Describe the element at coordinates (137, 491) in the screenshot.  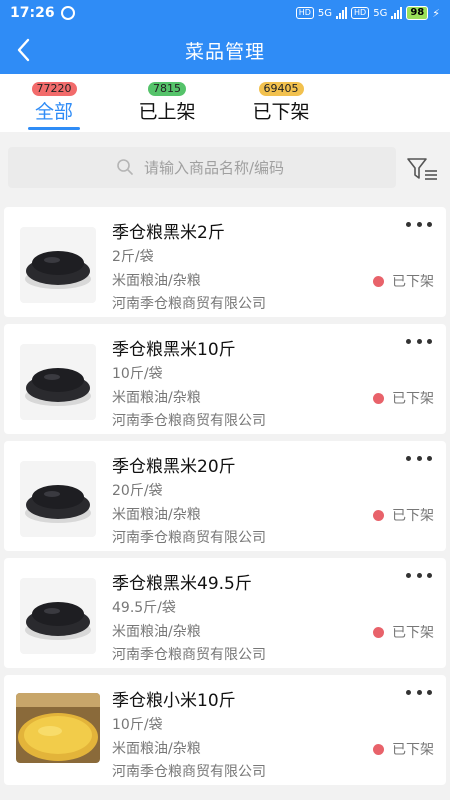
I see `product-spec: 20斤/袋` at that location.